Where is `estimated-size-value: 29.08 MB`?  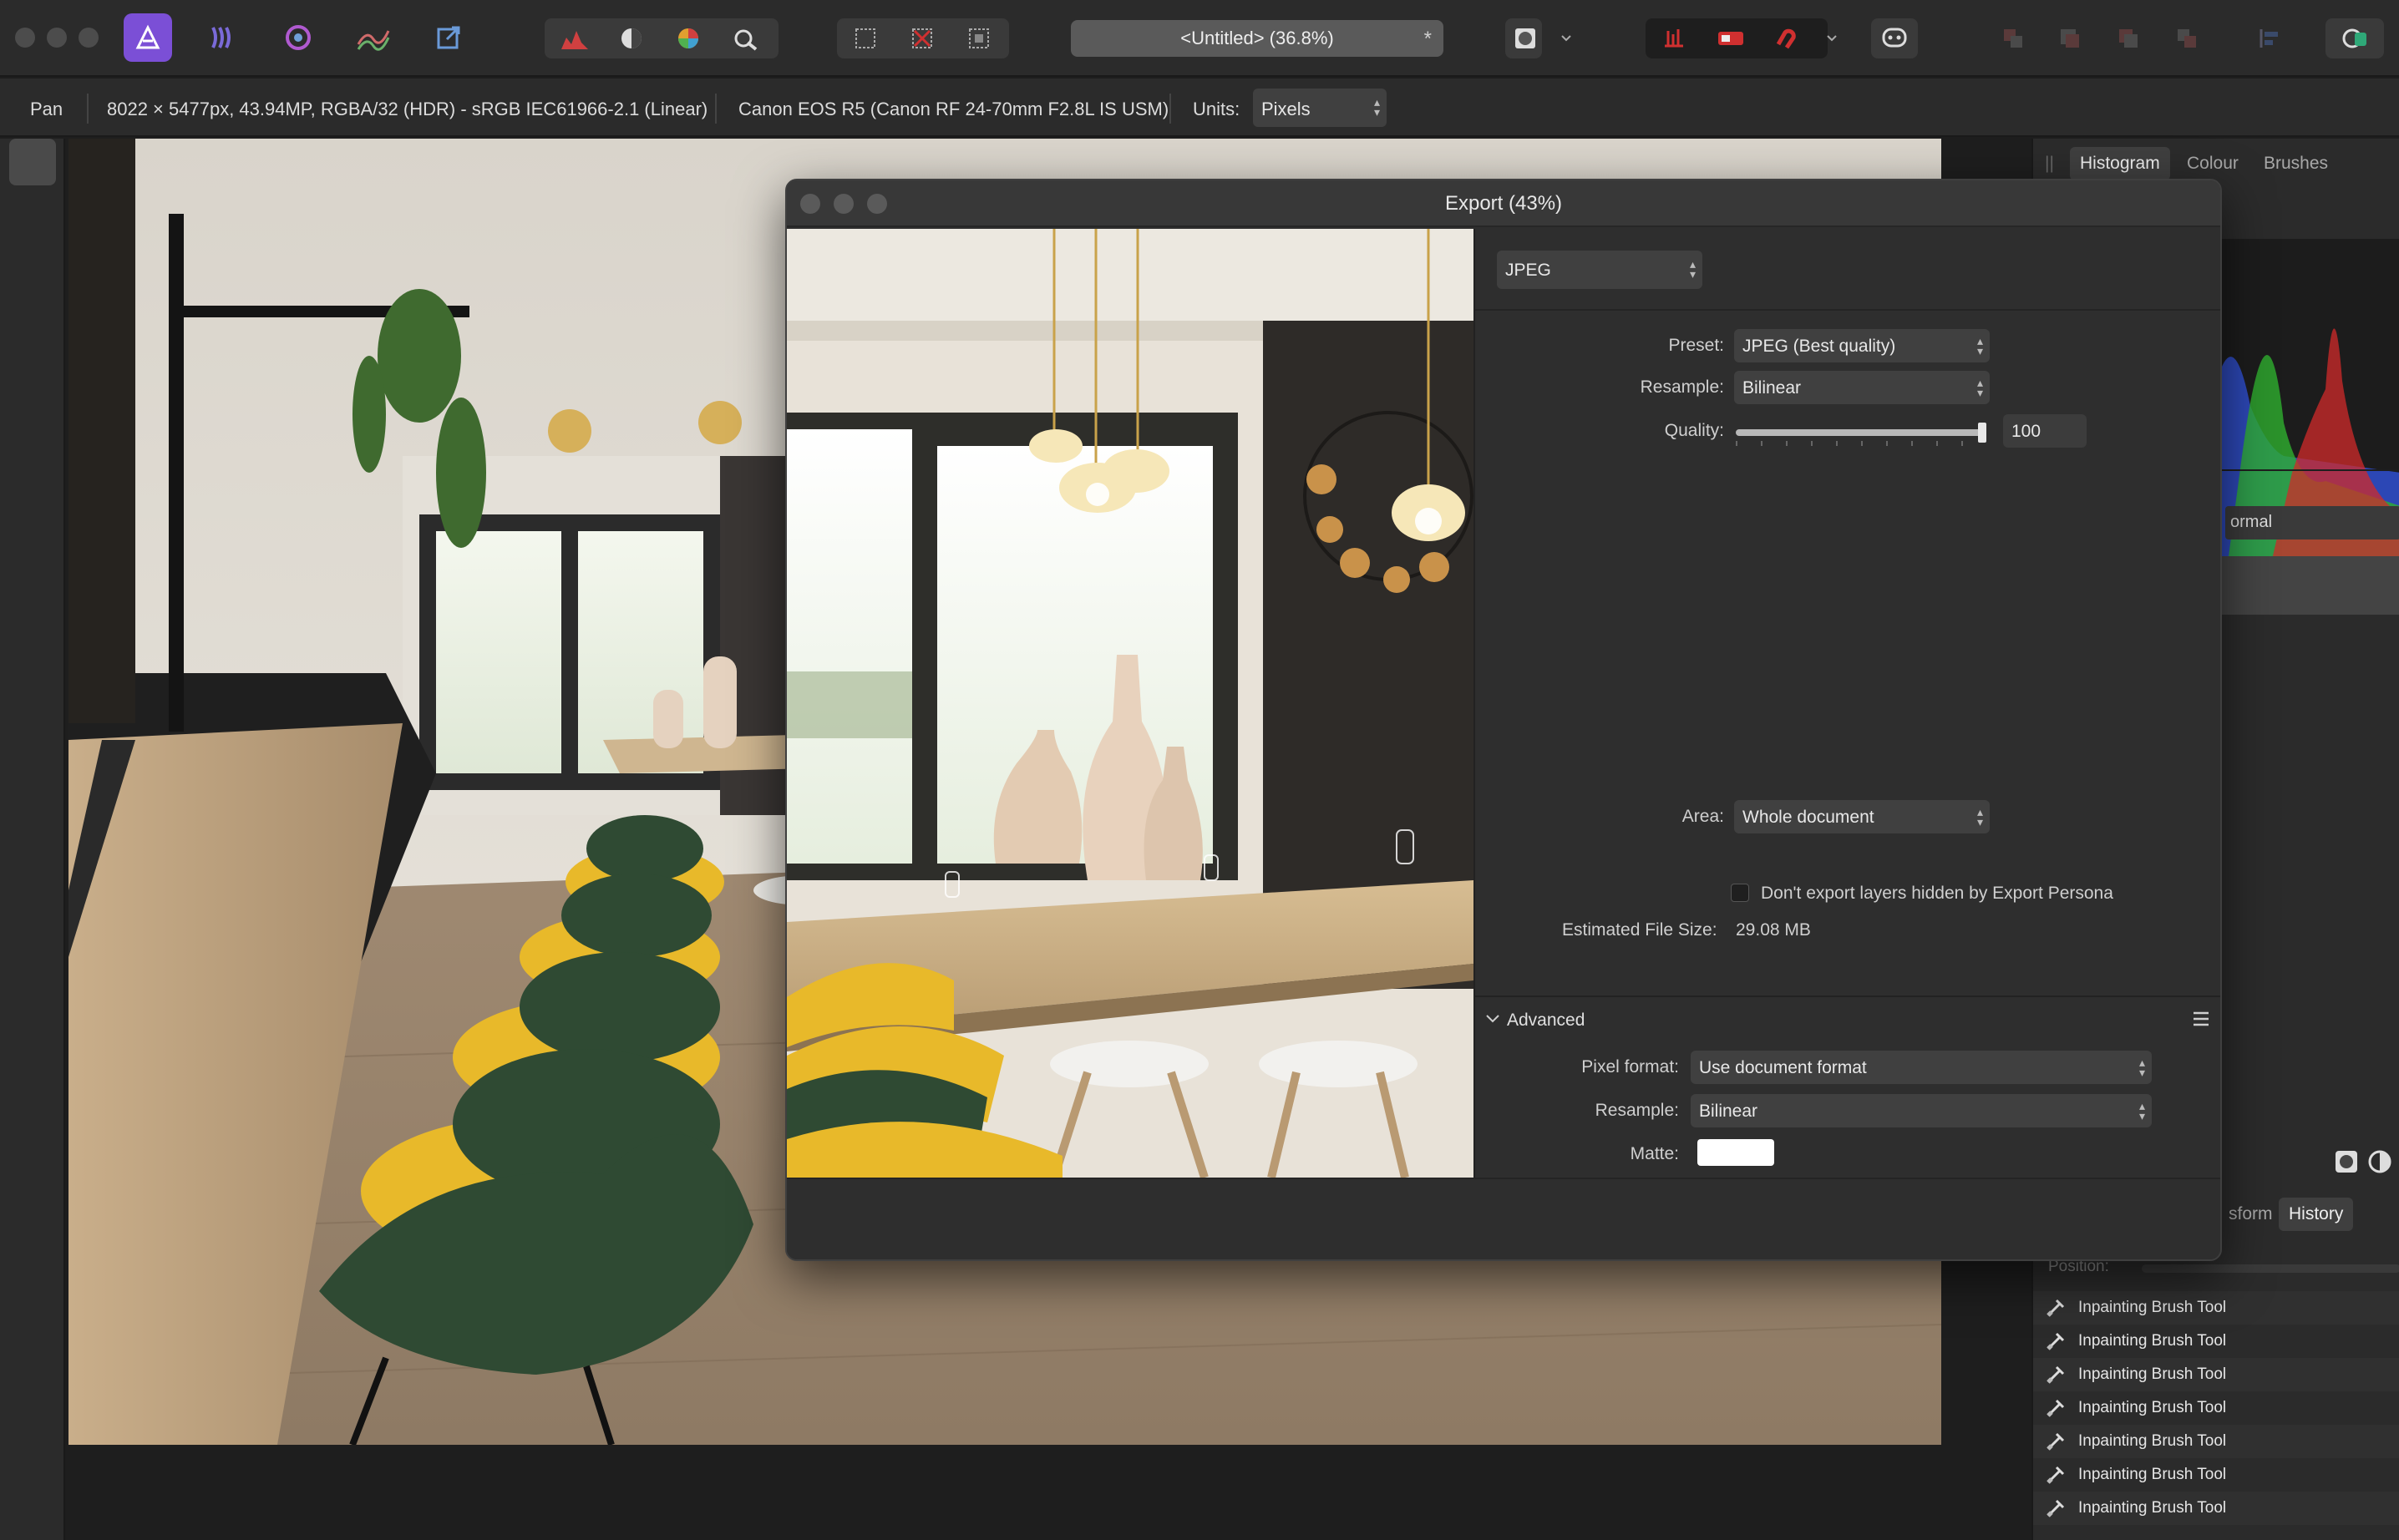 estimated-size-value: 29.08 MB is located at coordinates (1774, 930).